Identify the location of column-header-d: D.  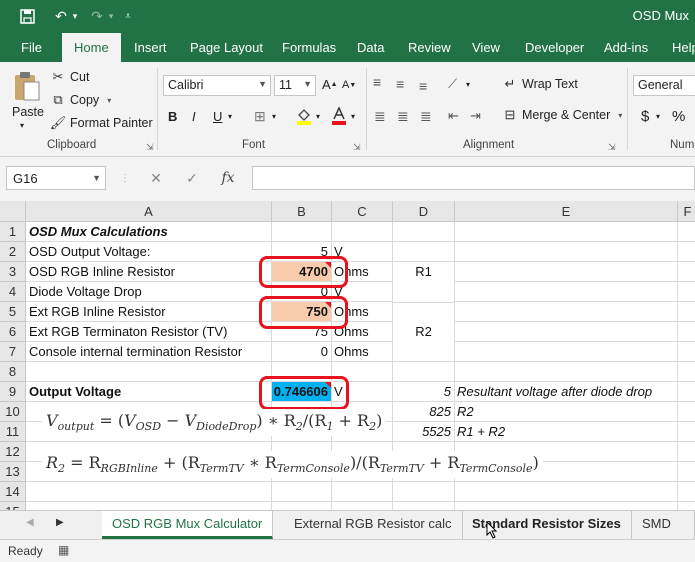
(424, 211).